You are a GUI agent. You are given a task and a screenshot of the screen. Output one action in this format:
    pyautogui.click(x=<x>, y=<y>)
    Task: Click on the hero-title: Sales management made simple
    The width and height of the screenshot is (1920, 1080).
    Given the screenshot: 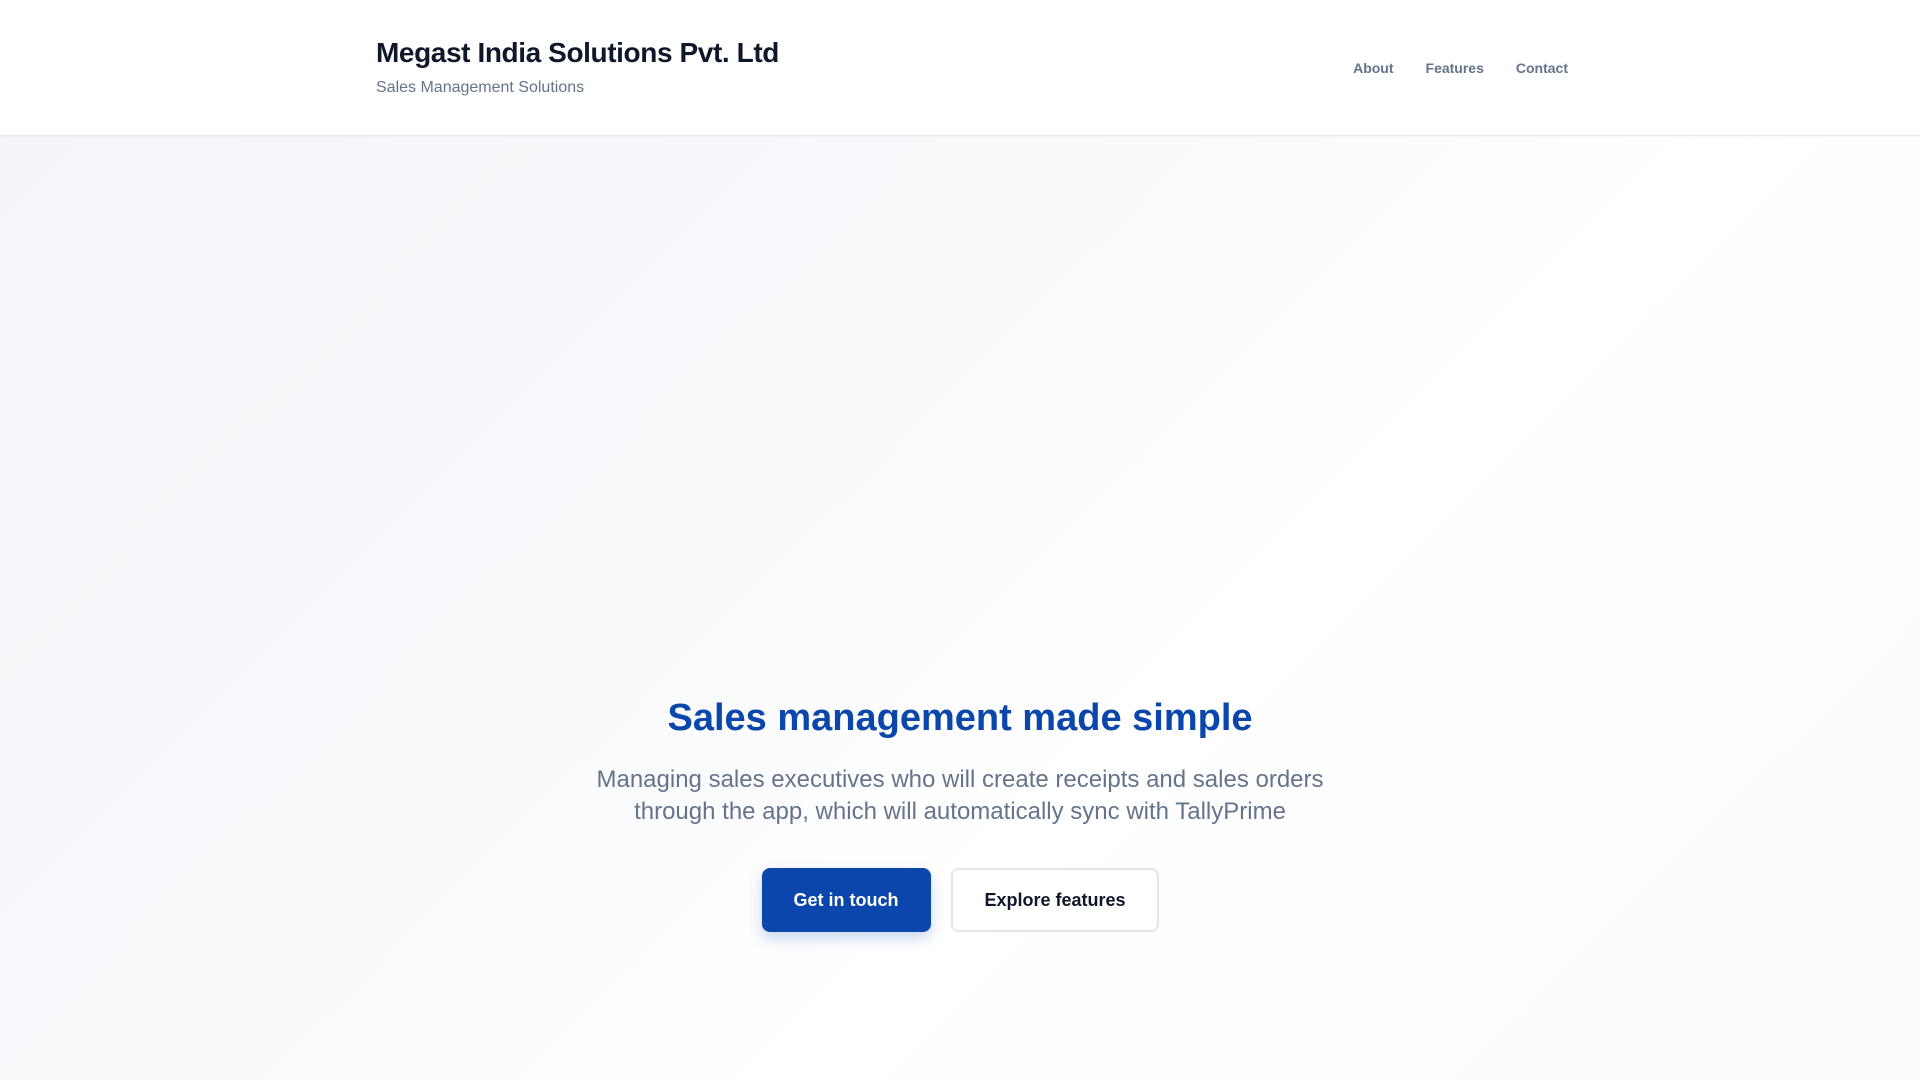 What is the action you would take?
    pyautogui.click(x=960, y=718)
    